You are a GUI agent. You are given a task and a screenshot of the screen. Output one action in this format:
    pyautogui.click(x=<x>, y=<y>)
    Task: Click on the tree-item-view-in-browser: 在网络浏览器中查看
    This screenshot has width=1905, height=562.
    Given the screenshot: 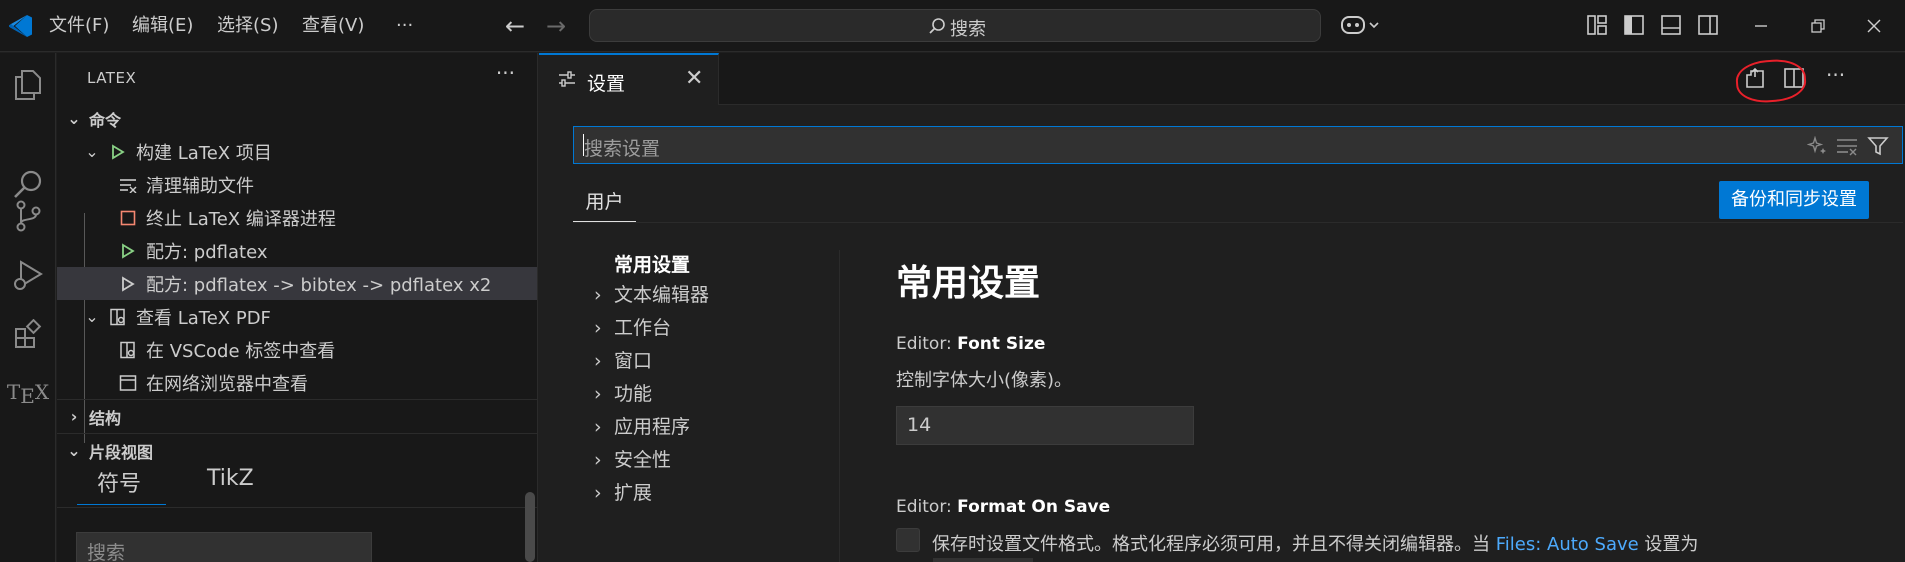 What is the action you would take?
    pyautogui.click(x=297, y=382)
    